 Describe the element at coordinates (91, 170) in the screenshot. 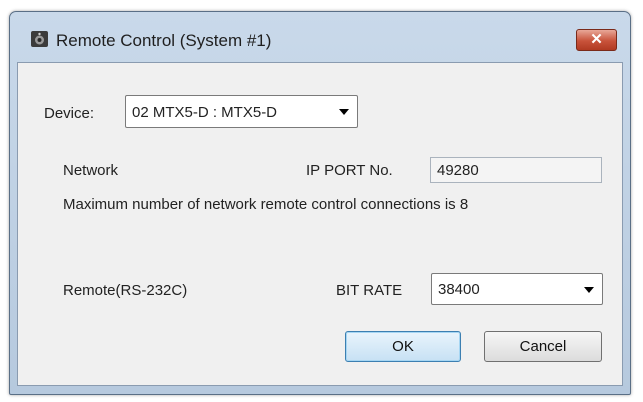

I see `network-label: Network` at that location.